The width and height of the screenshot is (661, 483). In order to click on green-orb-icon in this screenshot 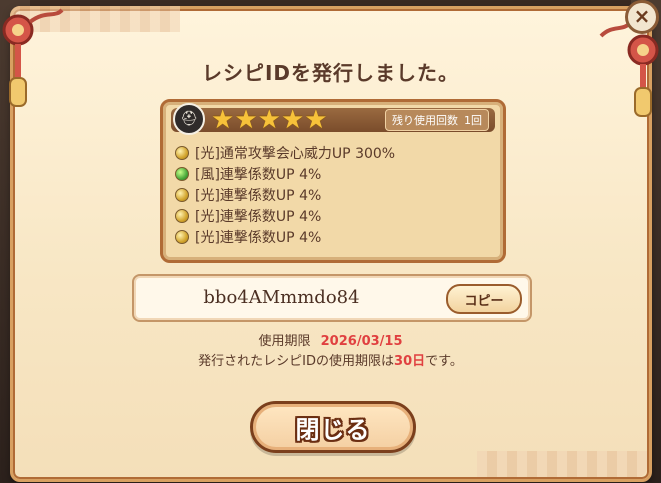, I will do `click(182, 173)`.